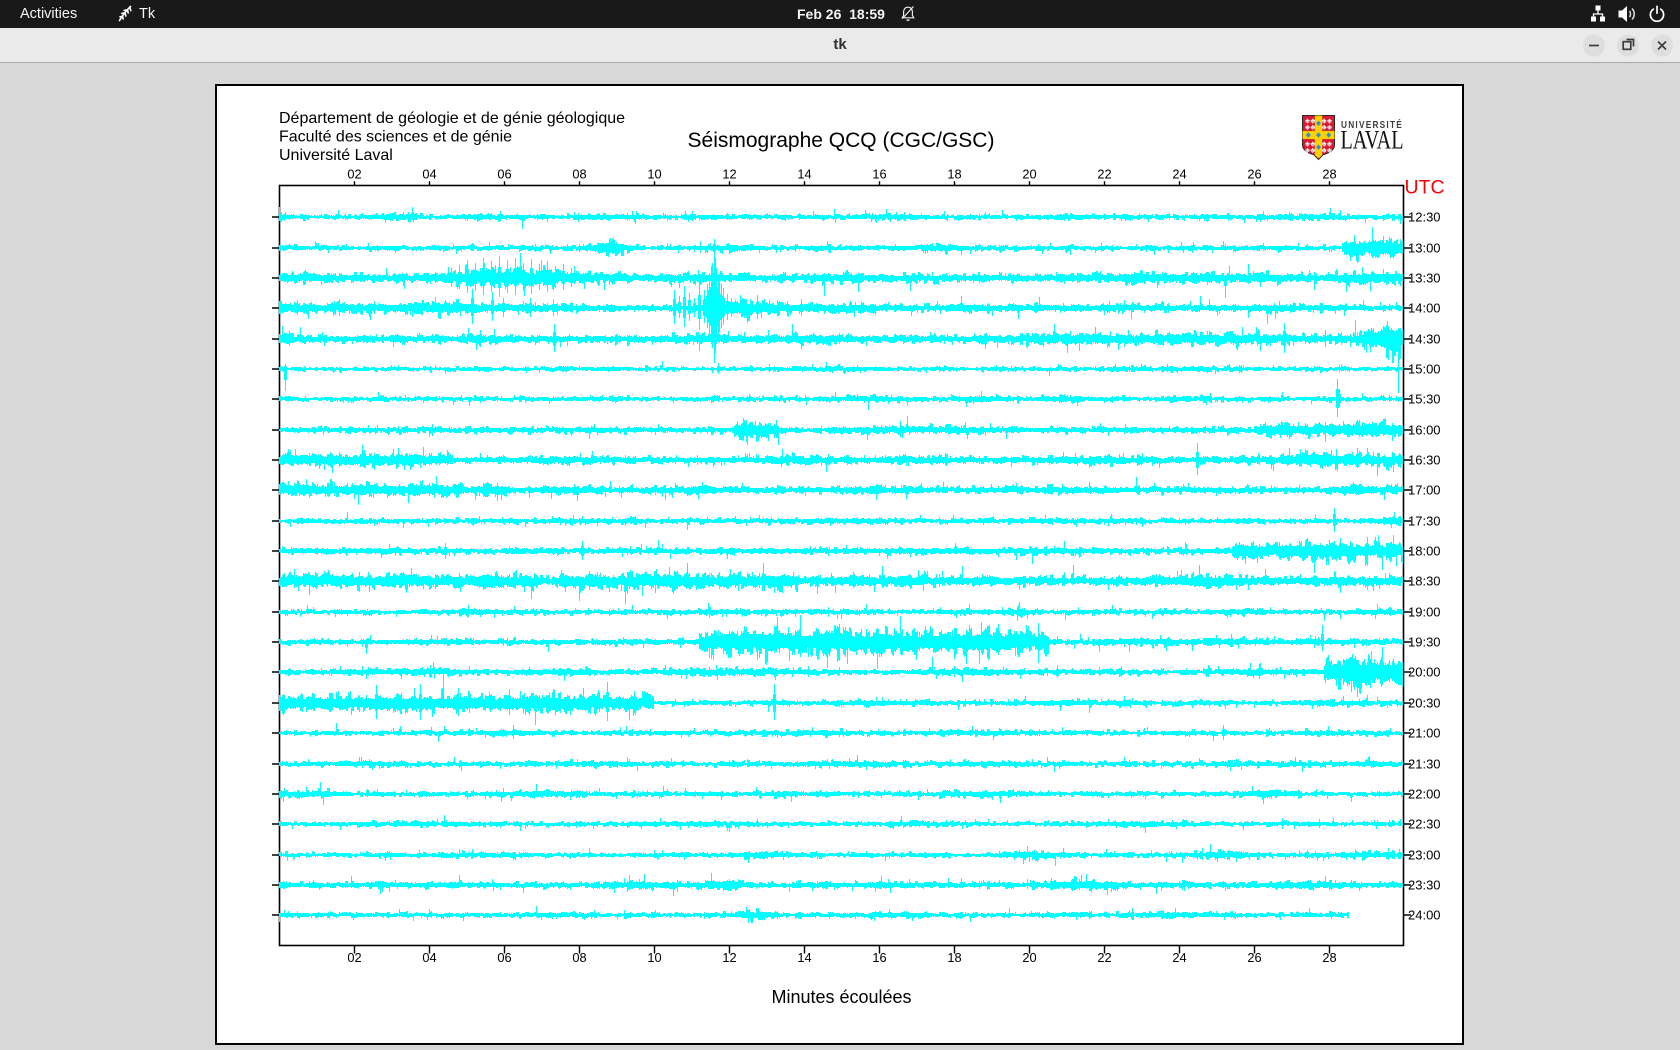  I want to click on svg-text: 18:30, so click(1424, 580).